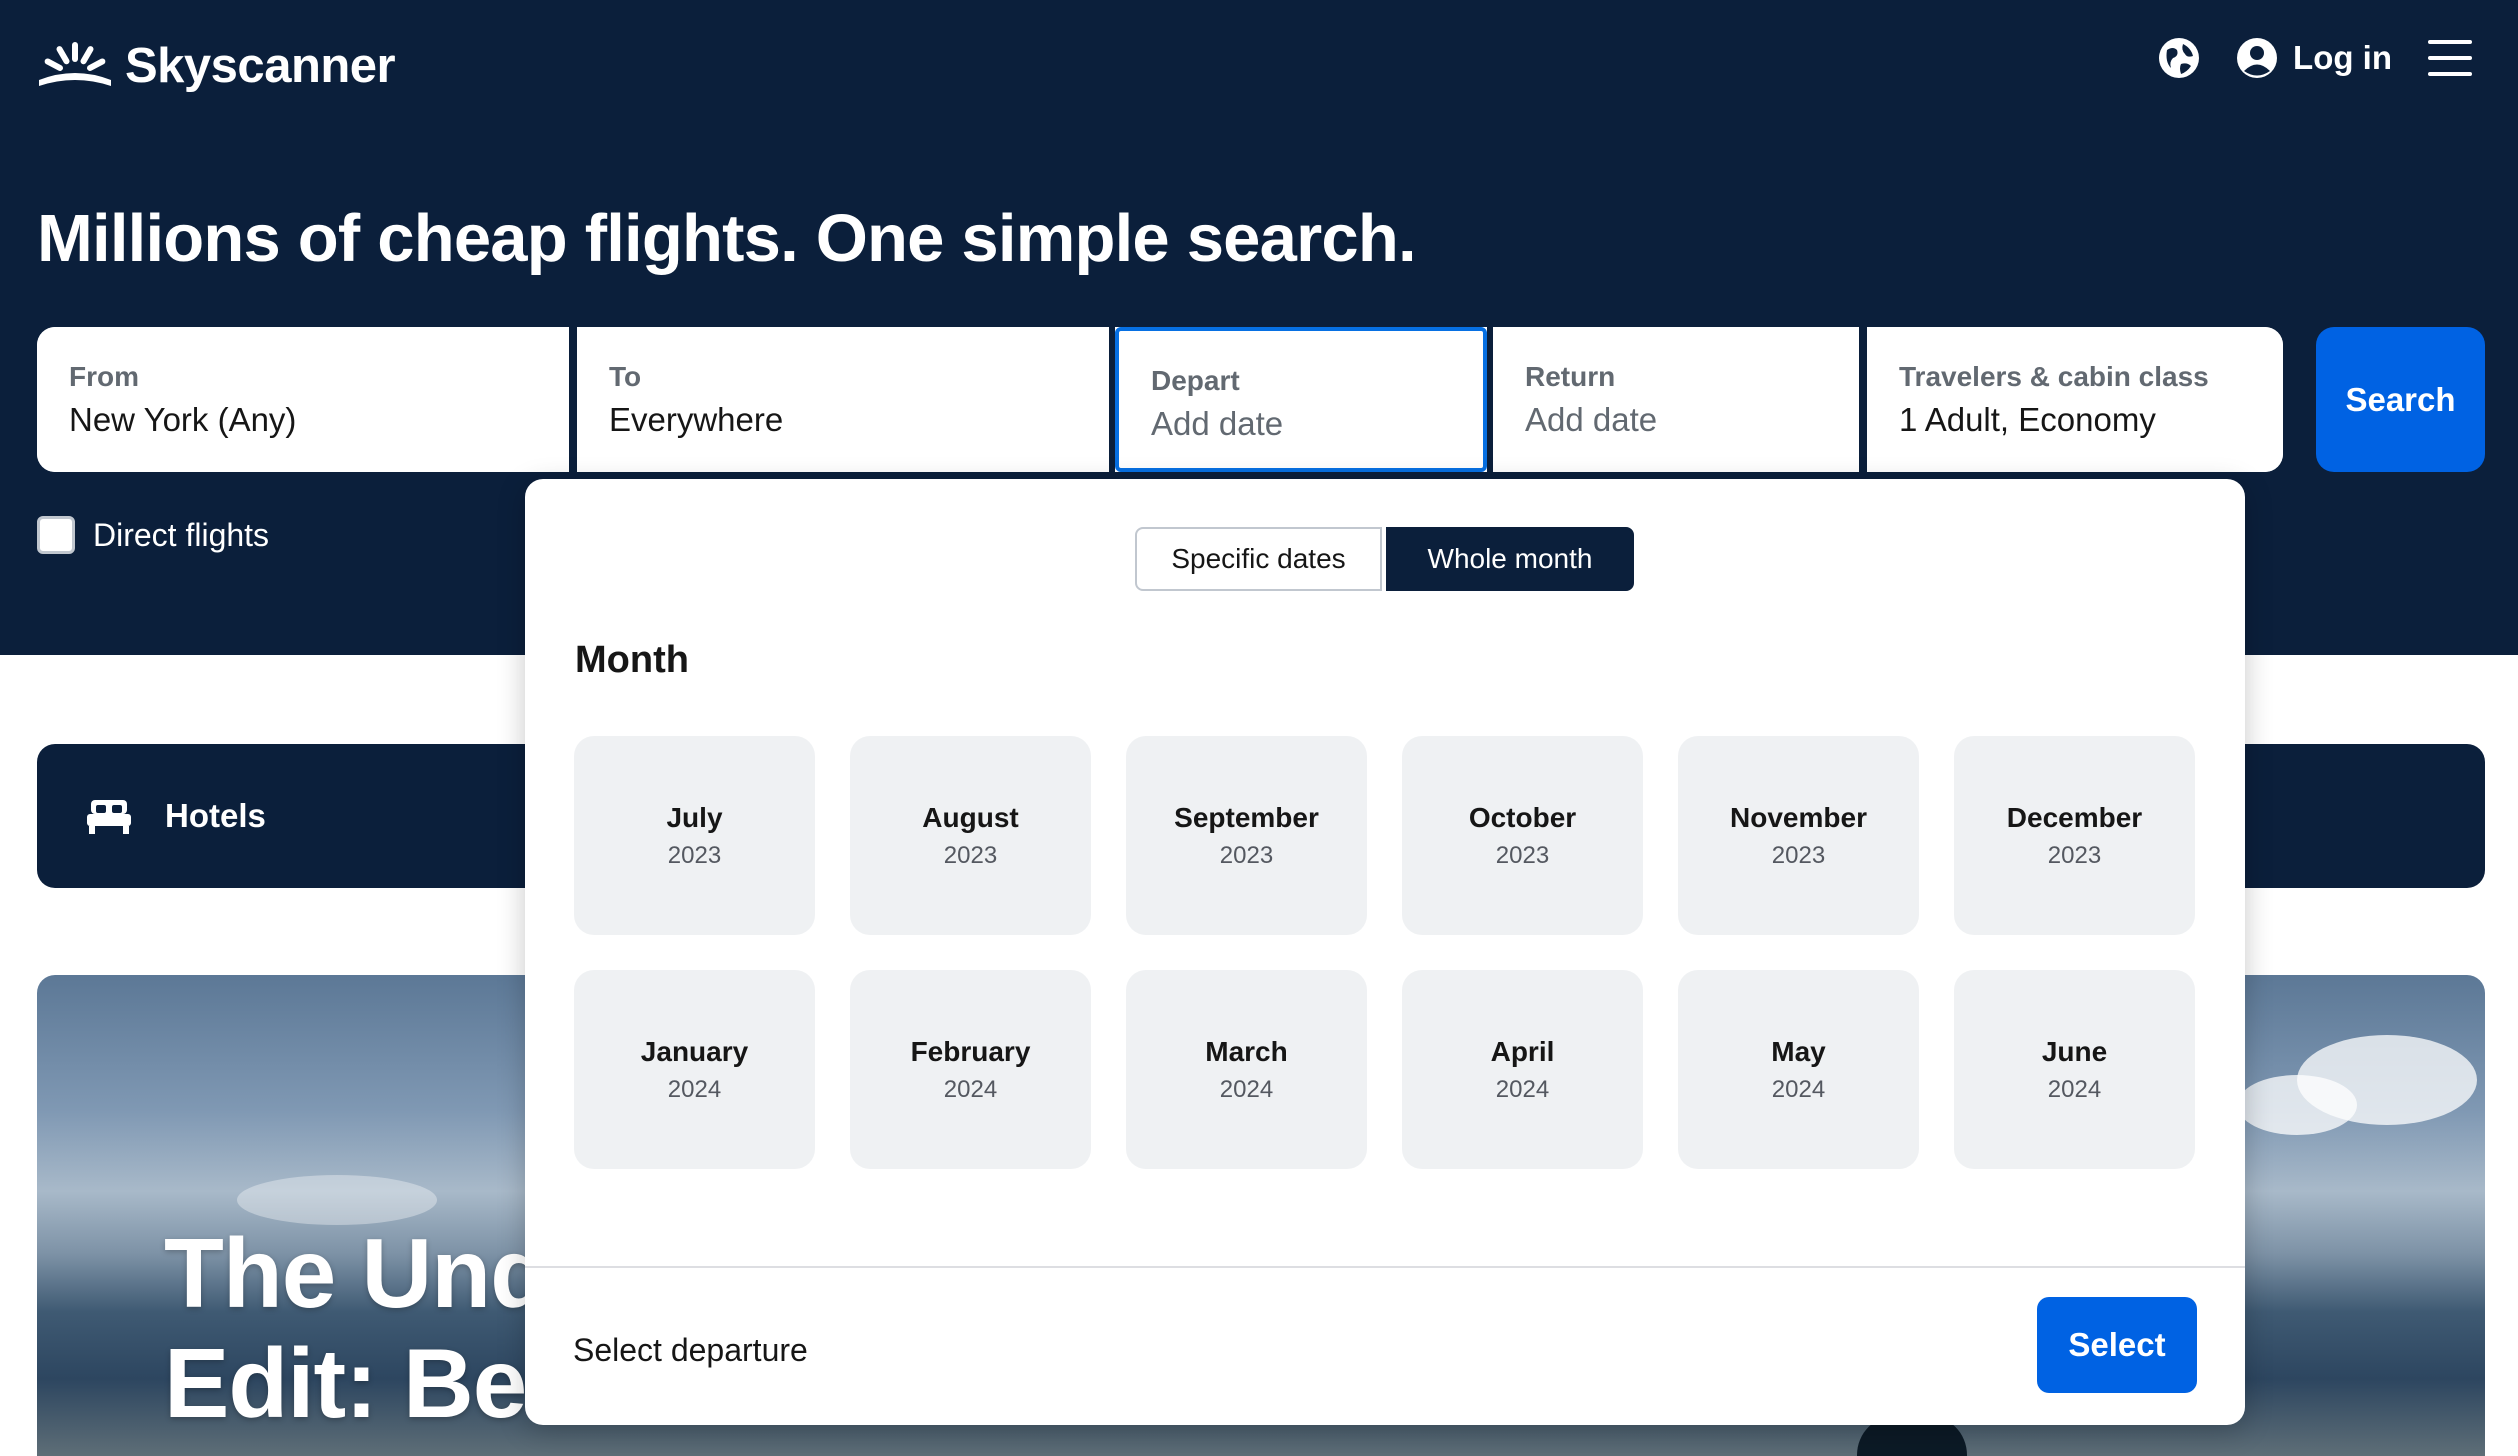 Image resolution: width=2518 pixels, height=1456 pixels. I want to click on top-nav: Log in, so click(2314, 58).